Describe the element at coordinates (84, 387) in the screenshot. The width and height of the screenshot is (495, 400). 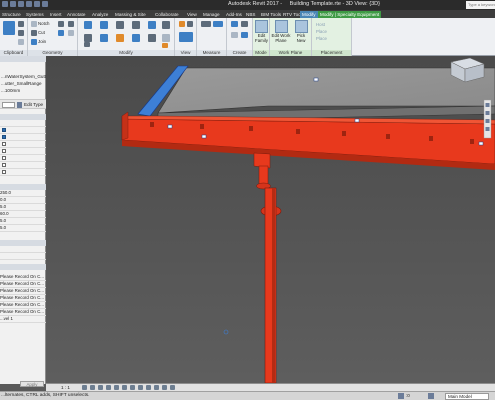
I see `detail-level-icon` at that location.